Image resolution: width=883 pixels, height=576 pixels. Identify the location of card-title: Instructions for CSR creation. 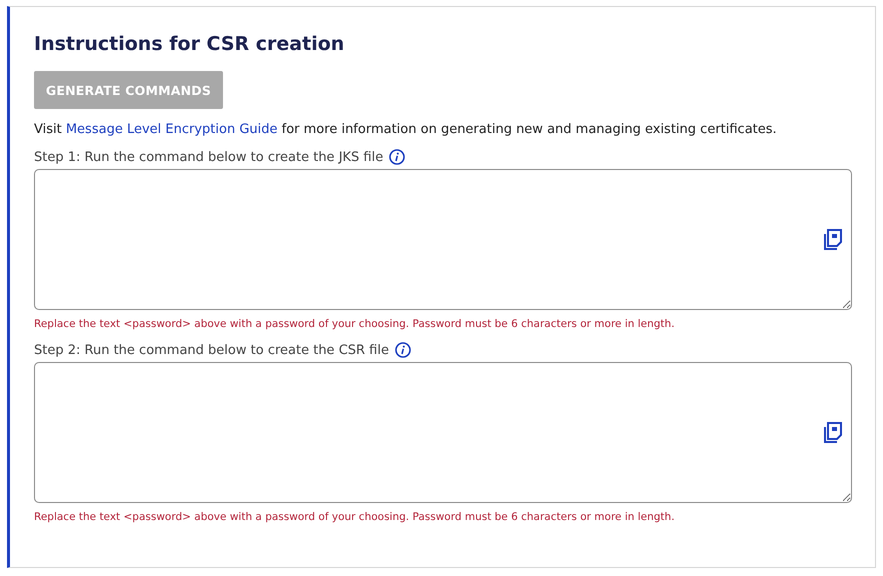
(190, 44).